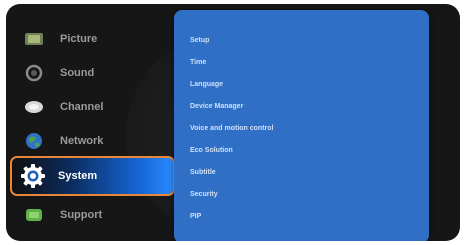  Describe the element at coordinates (198, 62) in the screenshot. I see `submenu-item-time: Time` at that location.